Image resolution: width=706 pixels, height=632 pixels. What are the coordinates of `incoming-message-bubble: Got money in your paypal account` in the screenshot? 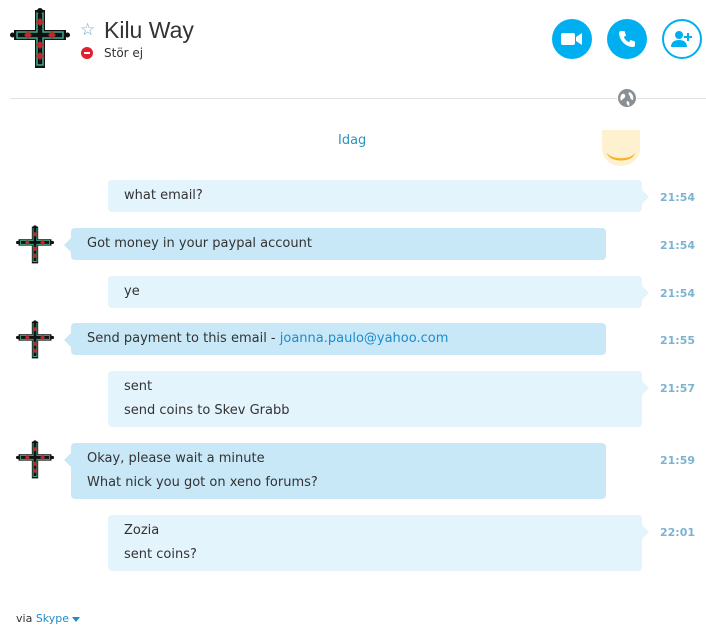 It's located at (335, 244).